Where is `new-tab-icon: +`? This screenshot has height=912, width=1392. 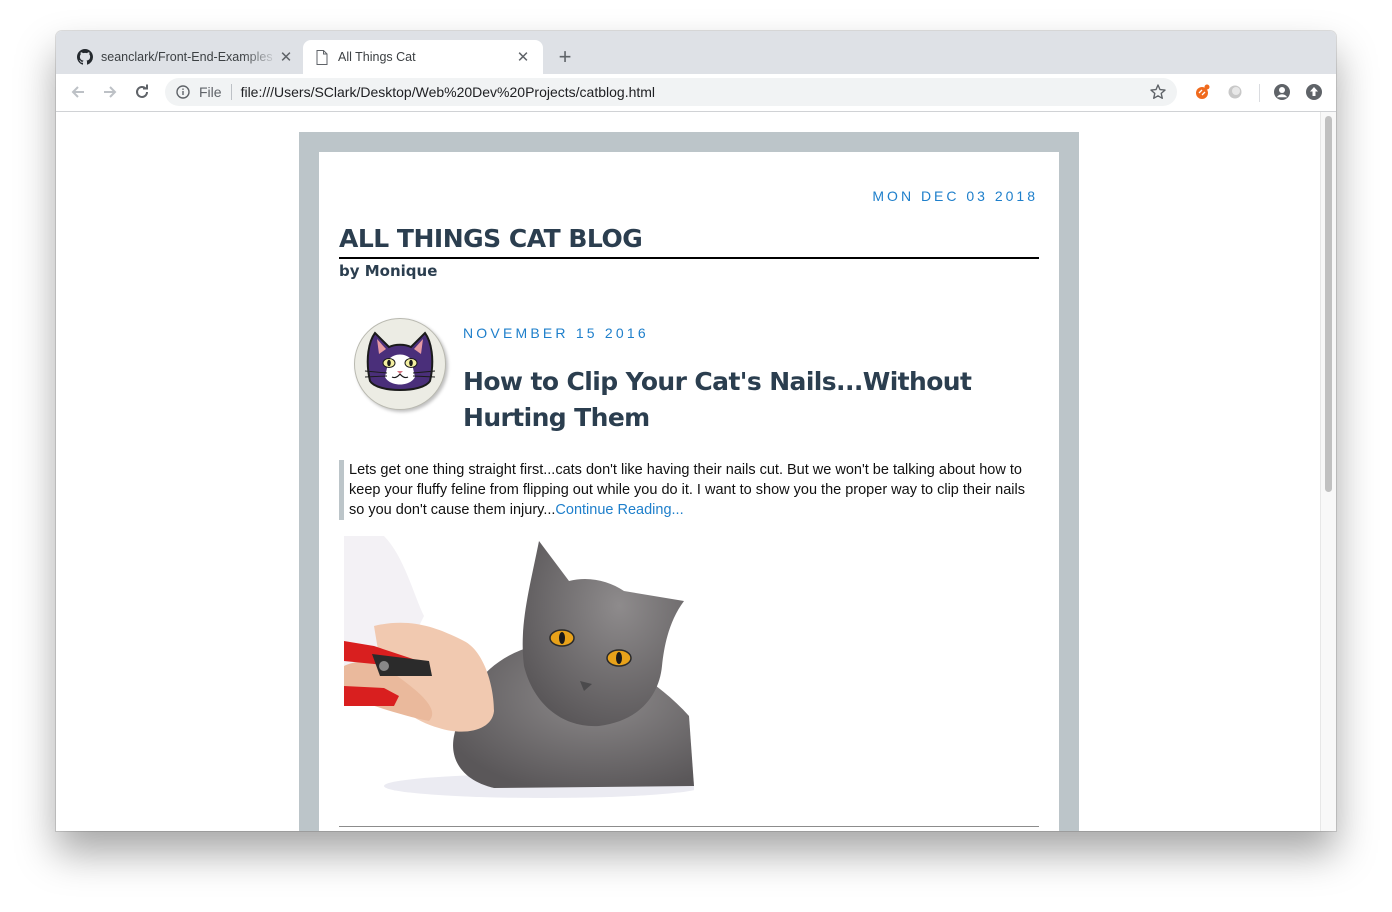
new-tab-icon: + is located at coordinates (565, 56).